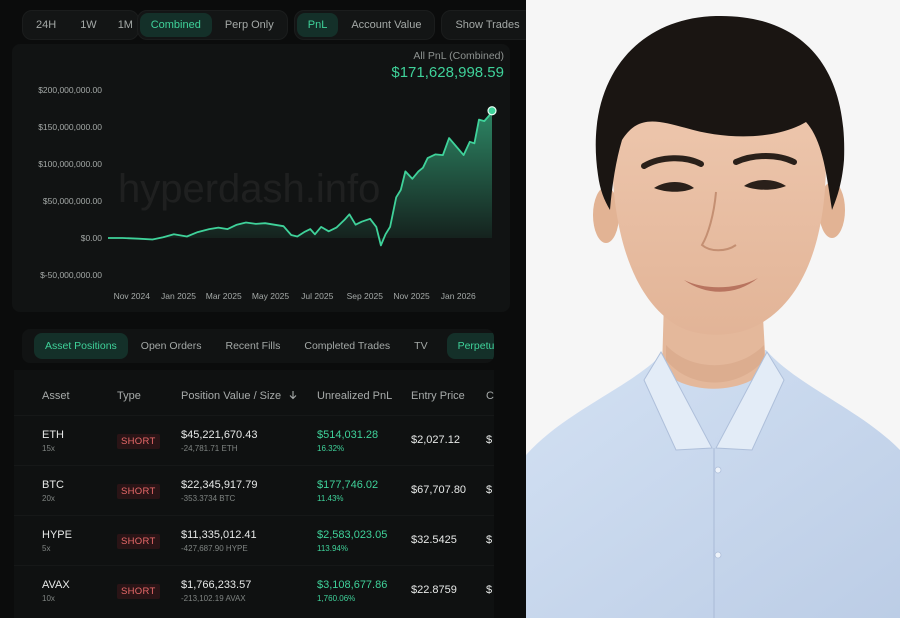 This screenshot has height=618, width=900. Describe the element at coordinates (209, 448) in the screenshot. I see `position-size: -24,781.71 ETH` at that location.